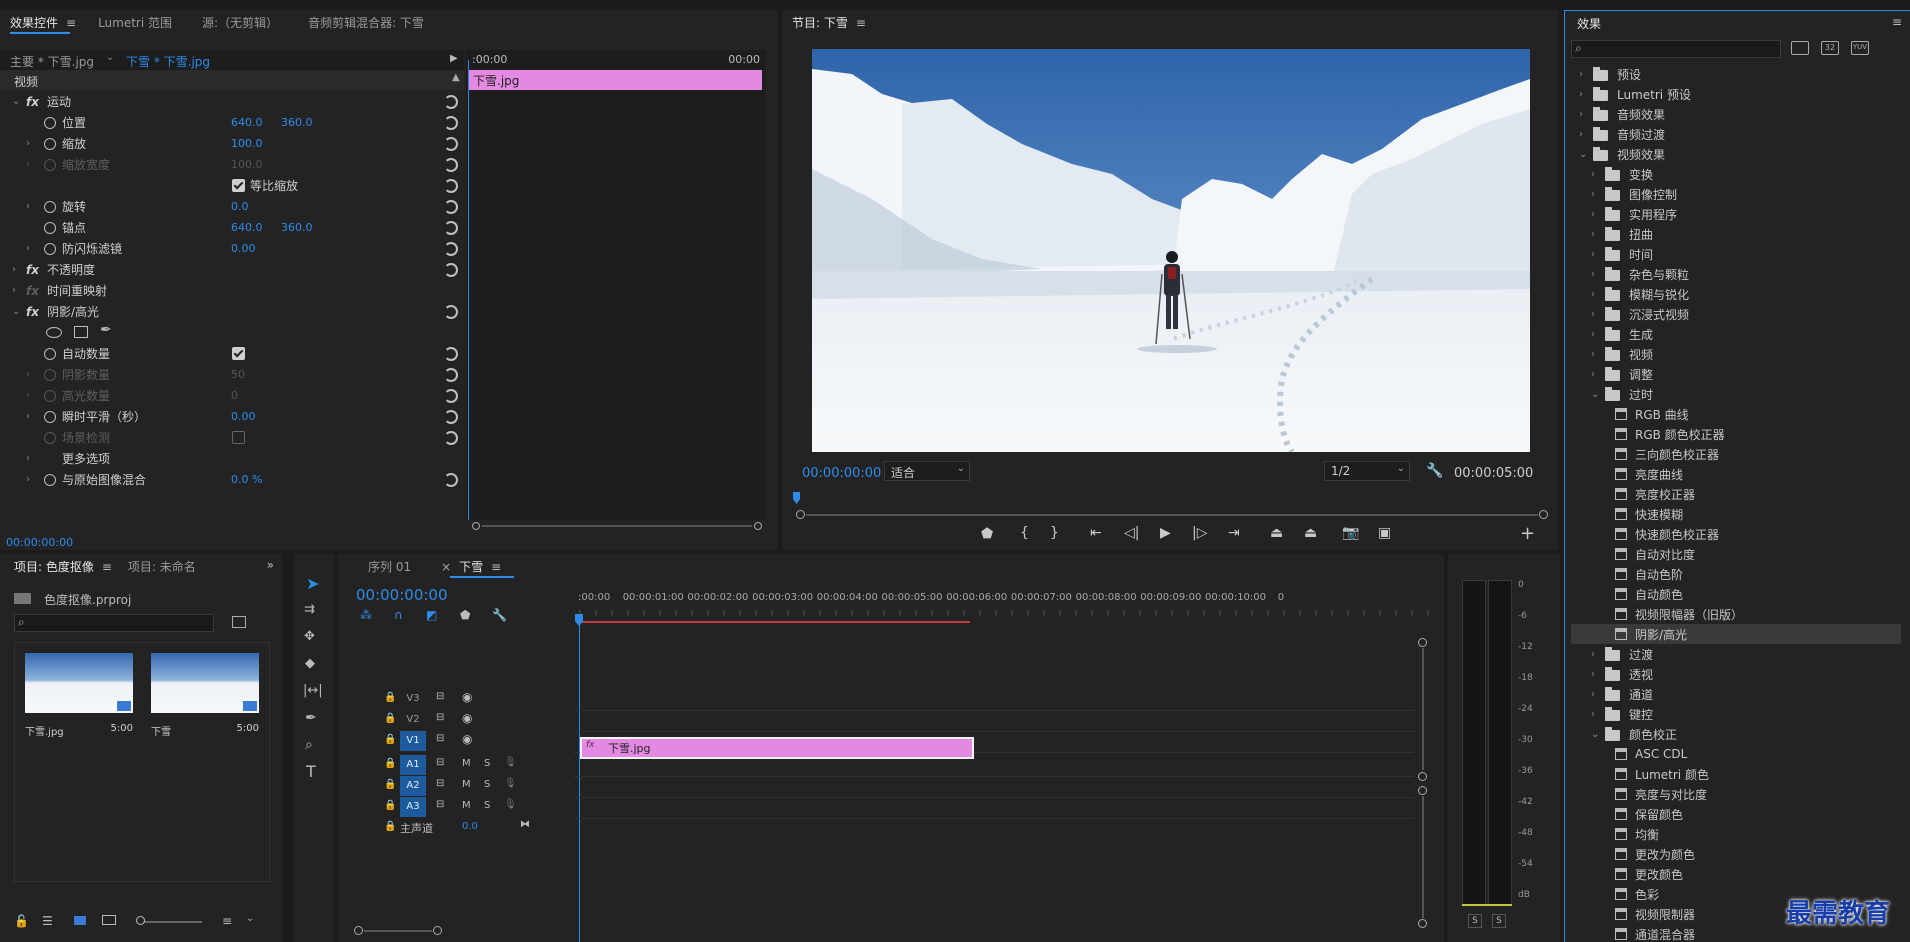 Image resolution: width=1910 pixels, height=942 pixels. Describe the element at coordinates (1736, 154) in the screenshot. I see `effects-folder: ⌄ 视频效果` at that location.